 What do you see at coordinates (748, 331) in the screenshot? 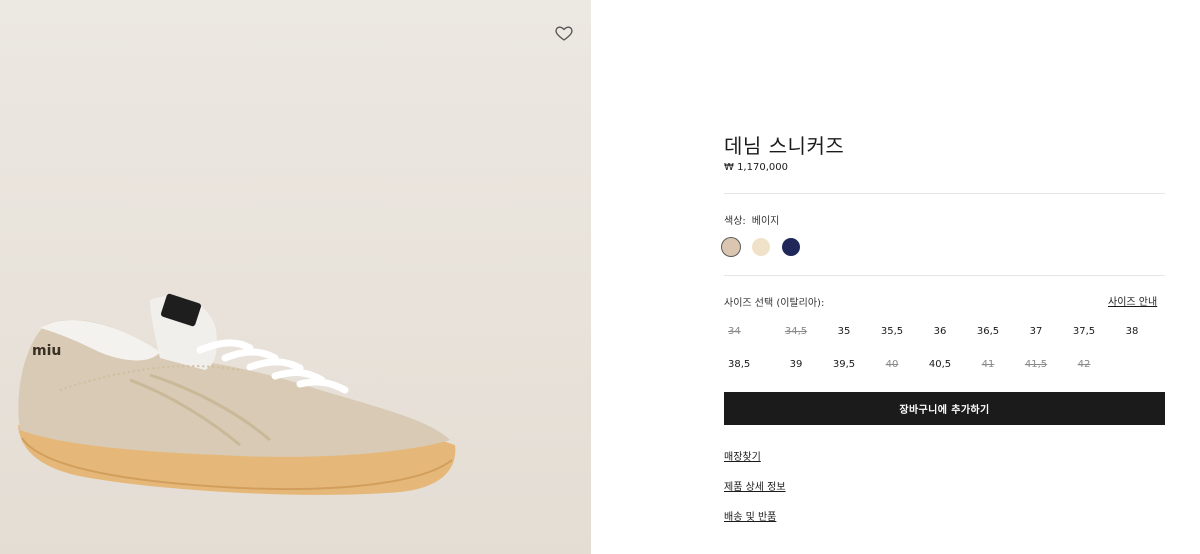
I see `size-option: 34` at bounding box center [748, 331].